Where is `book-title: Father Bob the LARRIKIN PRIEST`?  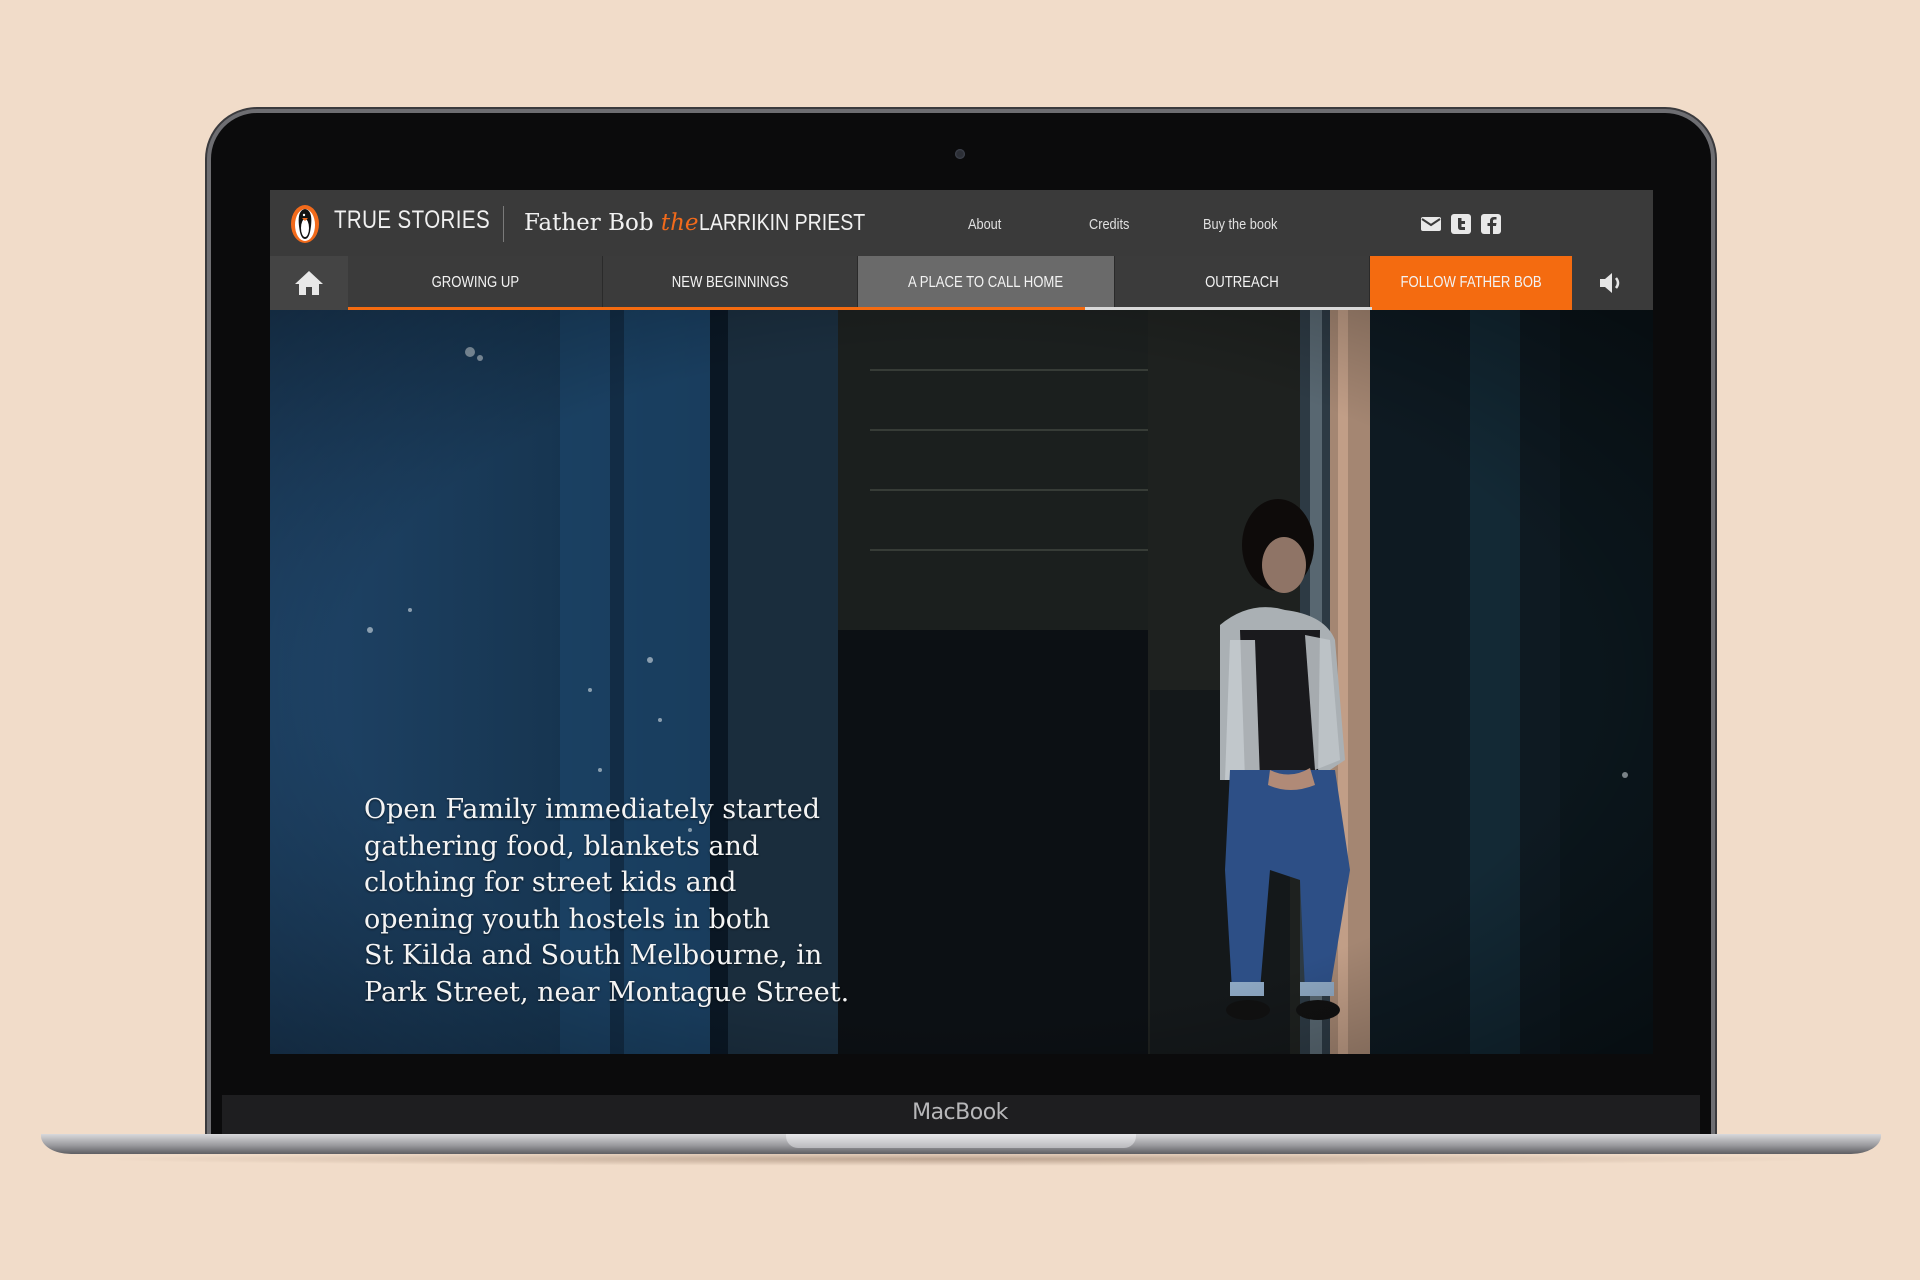
book-title: Father Bob the LARRIKIN PRIEST is located at coordinates (709, 222).